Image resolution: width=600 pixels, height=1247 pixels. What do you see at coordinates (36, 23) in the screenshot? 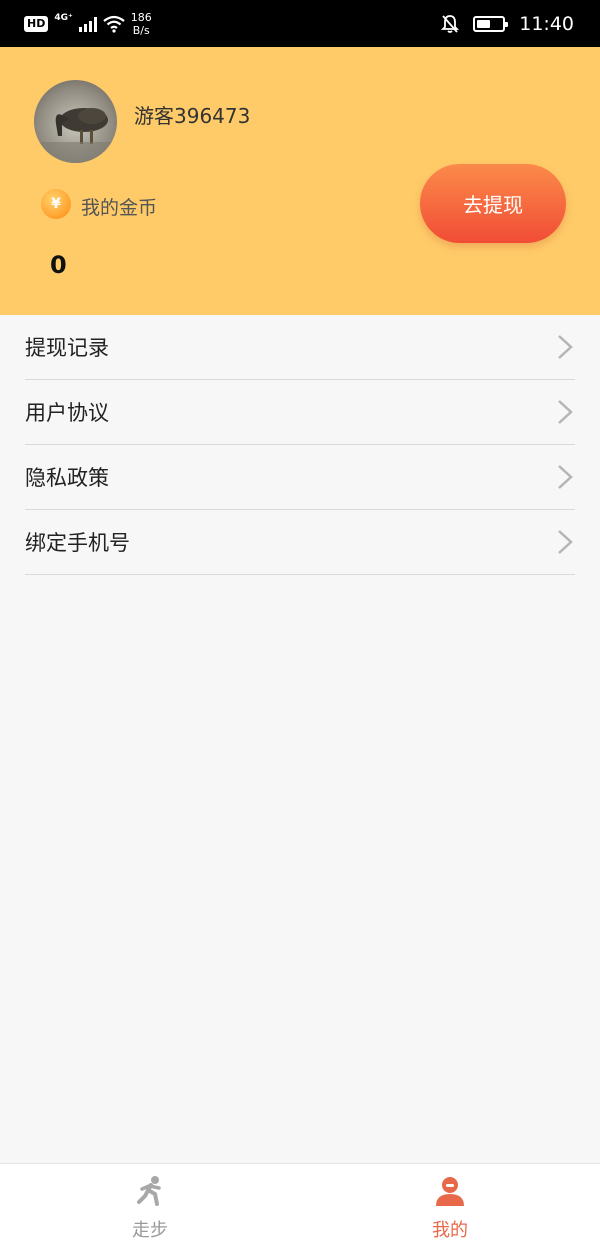
I see `hd-badge: HD` at bounding box center [36, 23].